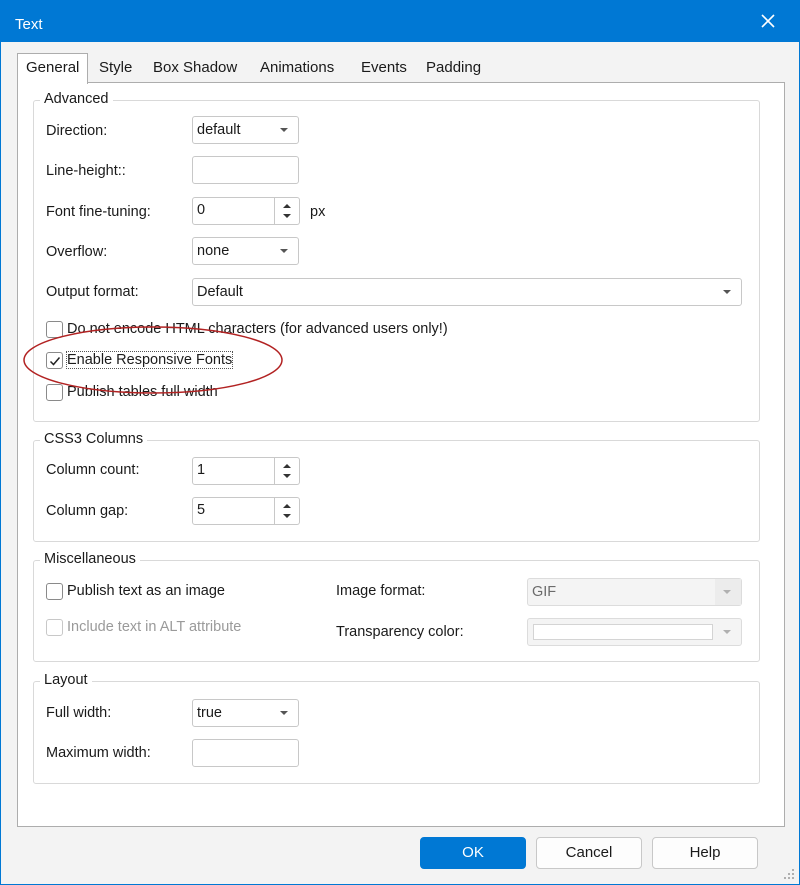 The height and width of the screenshot is (885, 800). What do you see at coordinates (245, 753) in the screenshot?
I see `max-width-input` at bounding box center [245, 753].